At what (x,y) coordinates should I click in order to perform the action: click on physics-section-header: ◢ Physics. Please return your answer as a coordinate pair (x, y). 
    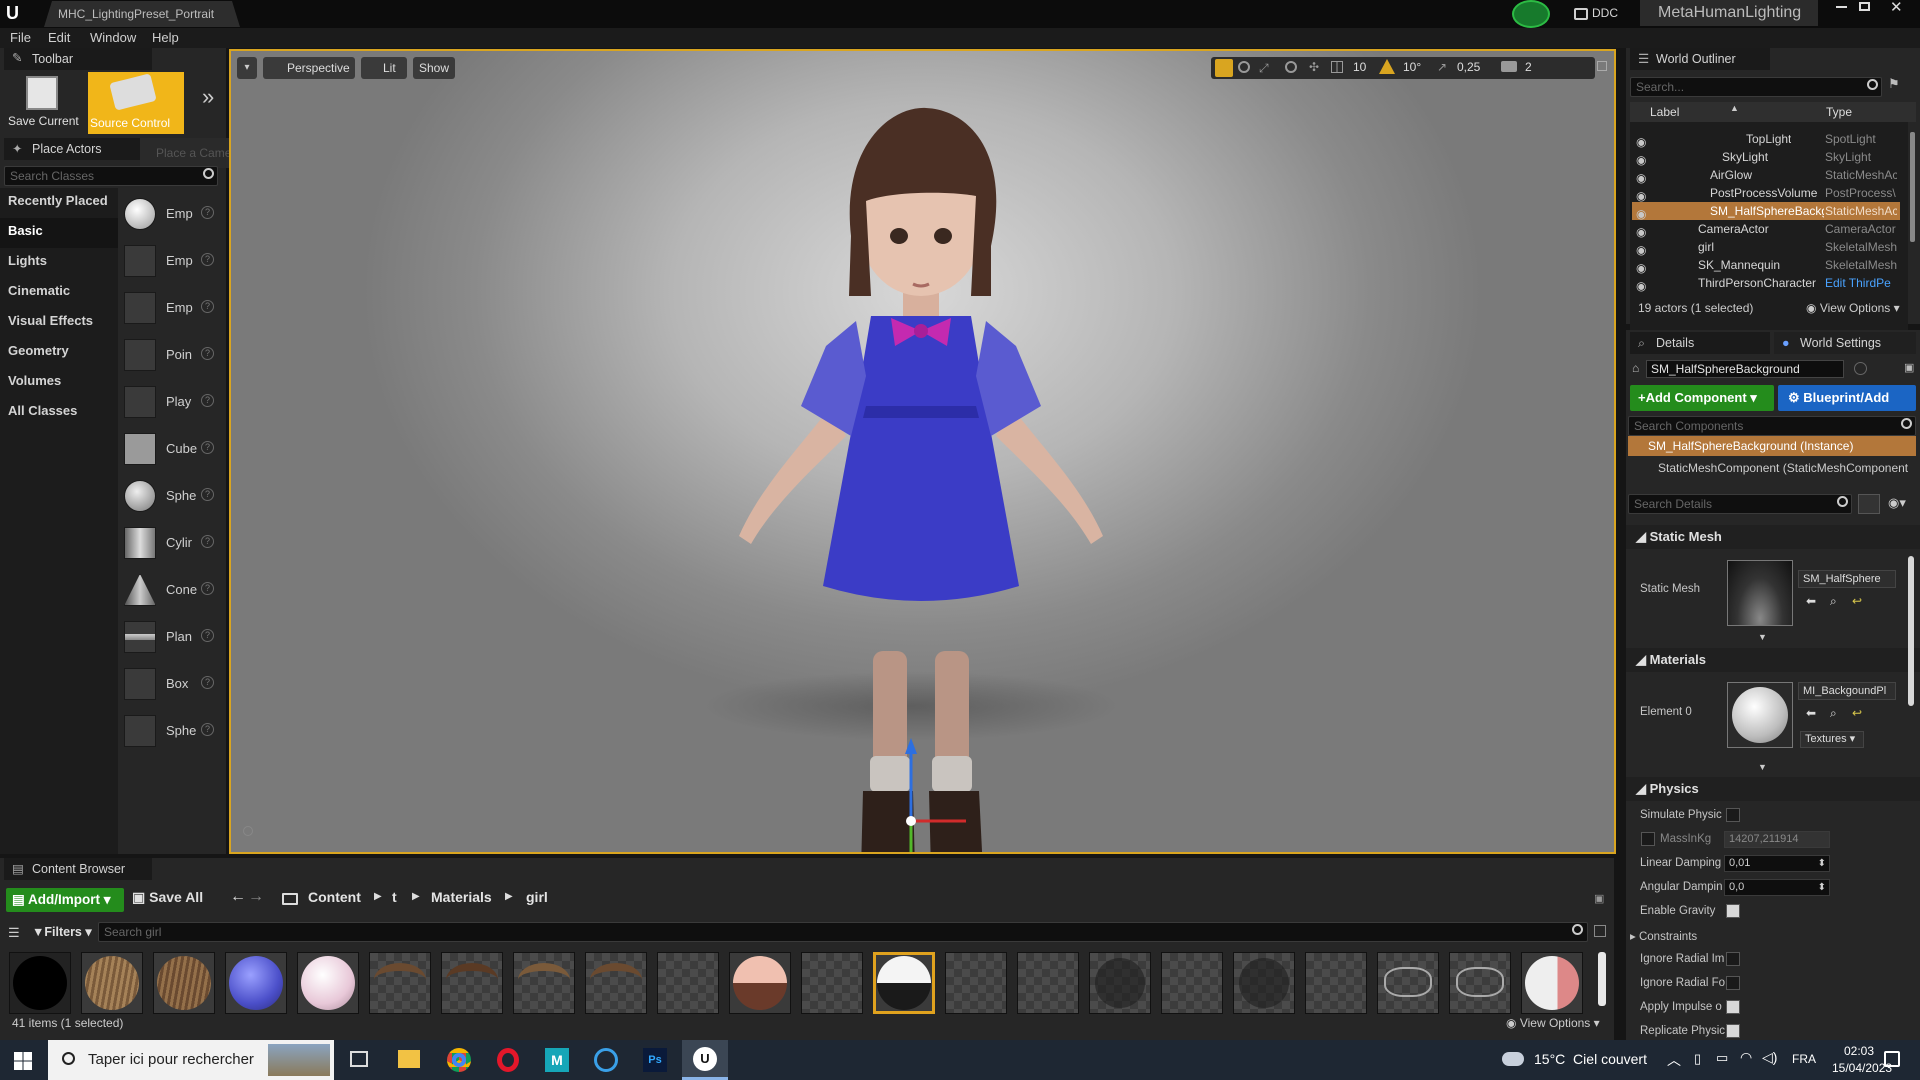
    Looking at the image, I should click on (1773, 789).